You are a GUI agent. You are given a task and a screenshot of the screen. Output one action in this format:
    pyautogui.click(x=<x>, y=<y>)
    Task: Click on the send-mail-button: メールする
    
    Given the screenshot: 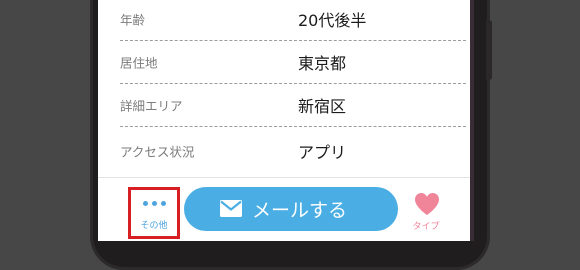 What is the action you would take?
    pyautogui.click(x=291, y=209)
    